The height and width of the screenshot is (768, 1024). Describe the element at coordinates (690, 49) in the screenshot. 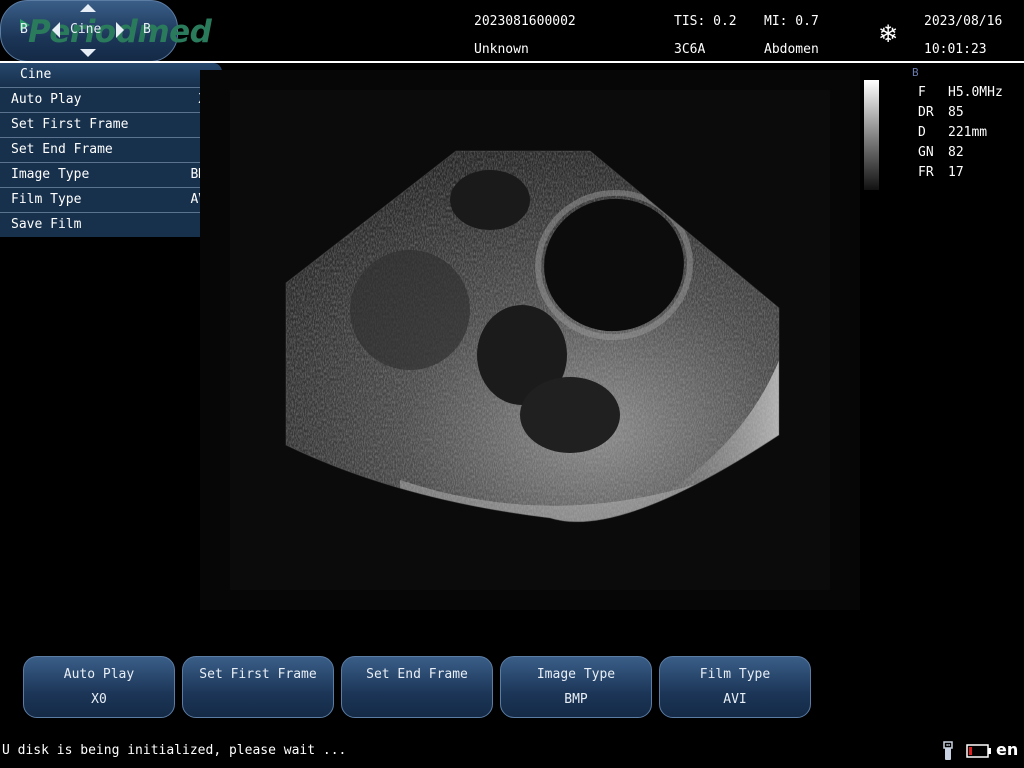

I see `probe-name: 3C6A` at that location.